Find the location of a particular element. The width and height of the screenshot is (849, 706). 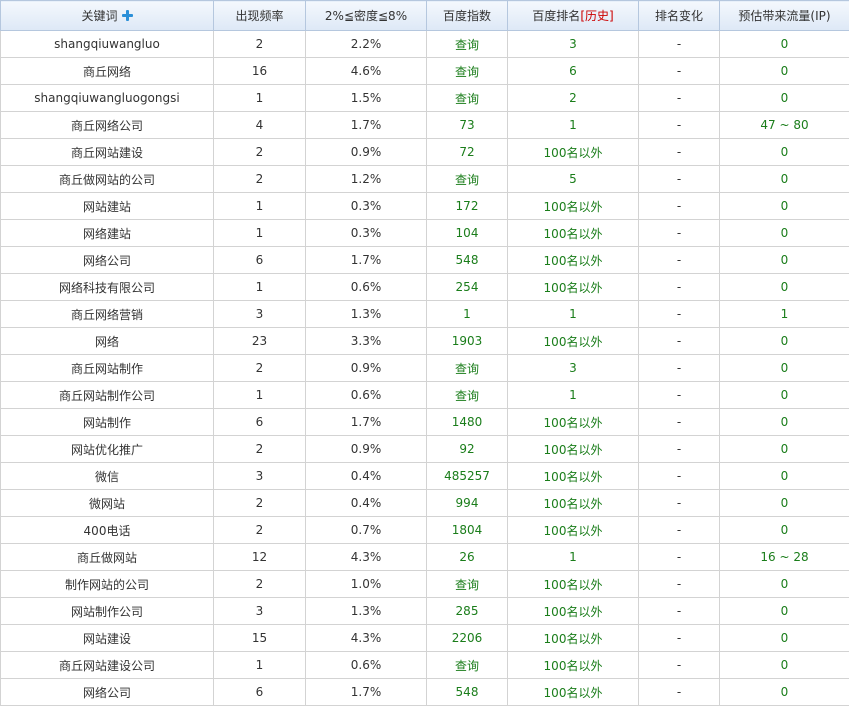

traffic-cell: 47 ~ 80 is located at coordinates (784, 125).